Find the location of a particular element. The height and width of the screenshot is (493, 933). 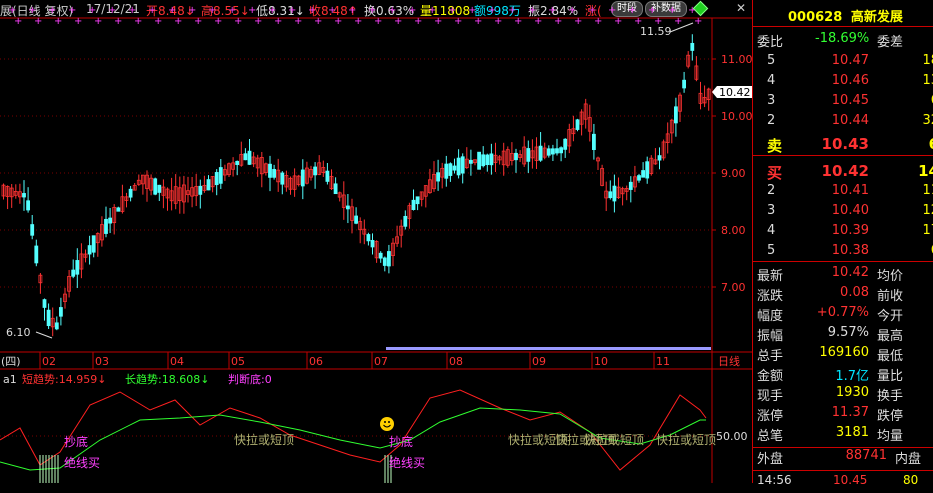

chart-scrollbar is located at coordinates (548, 348).